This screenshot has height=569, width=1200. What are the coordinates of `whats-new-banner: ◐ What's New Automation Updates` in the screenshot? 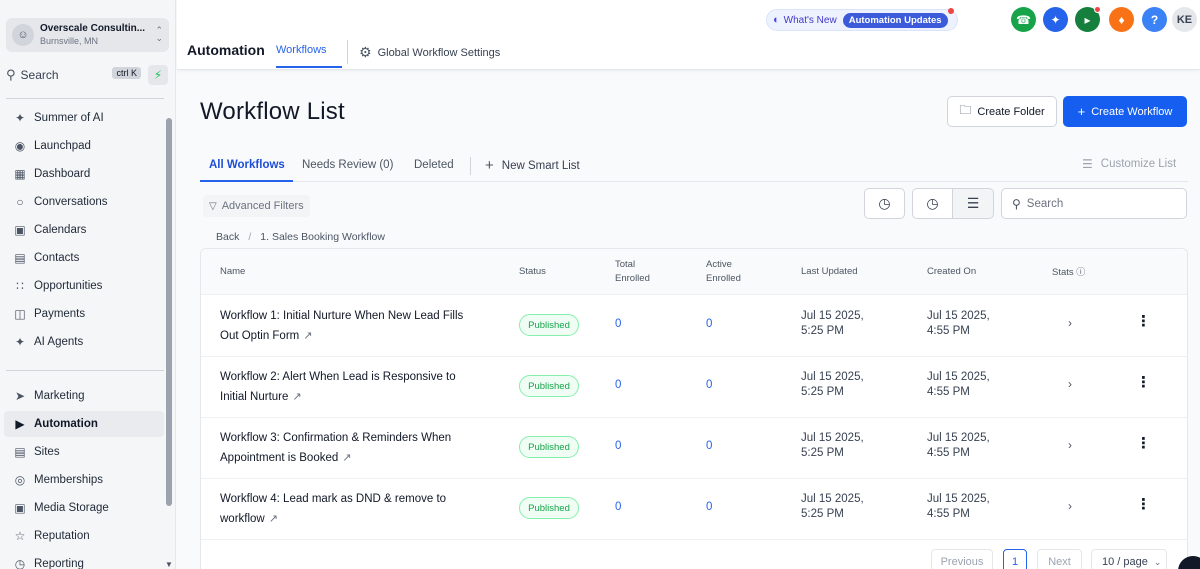 It's located at (862, 19).